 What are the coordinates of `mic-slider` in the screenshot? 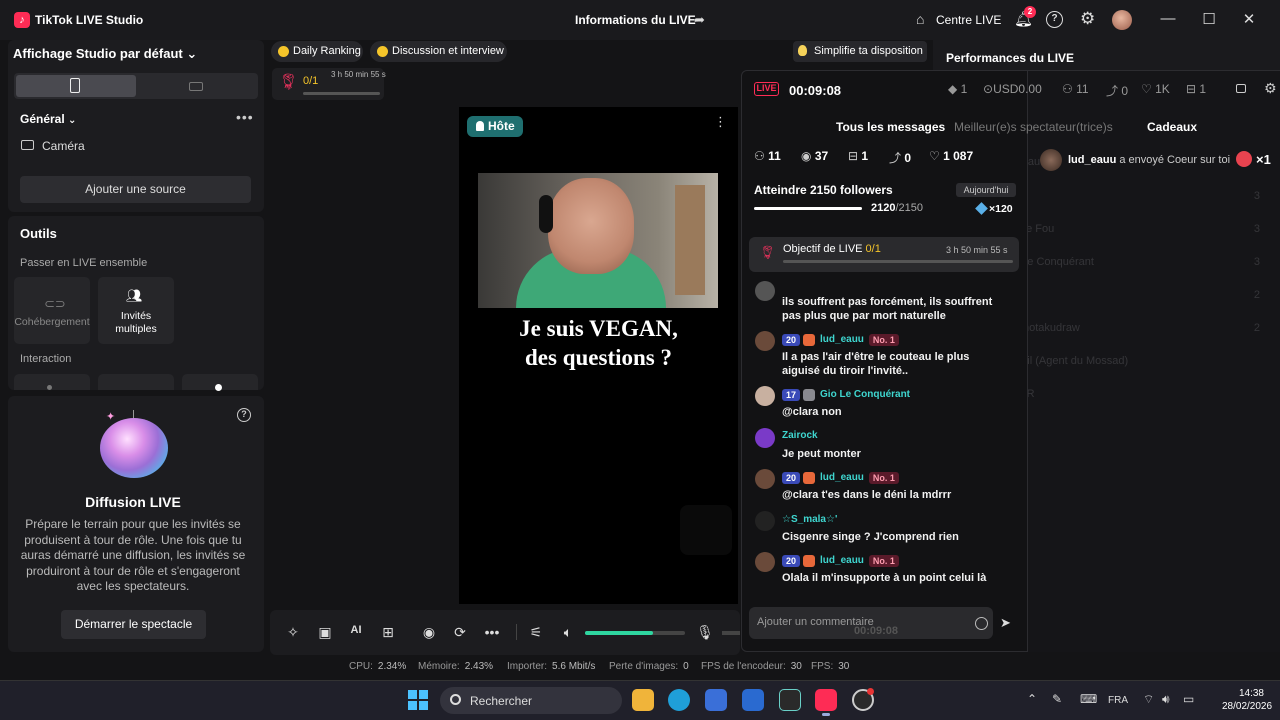 It's located at (731, 633).